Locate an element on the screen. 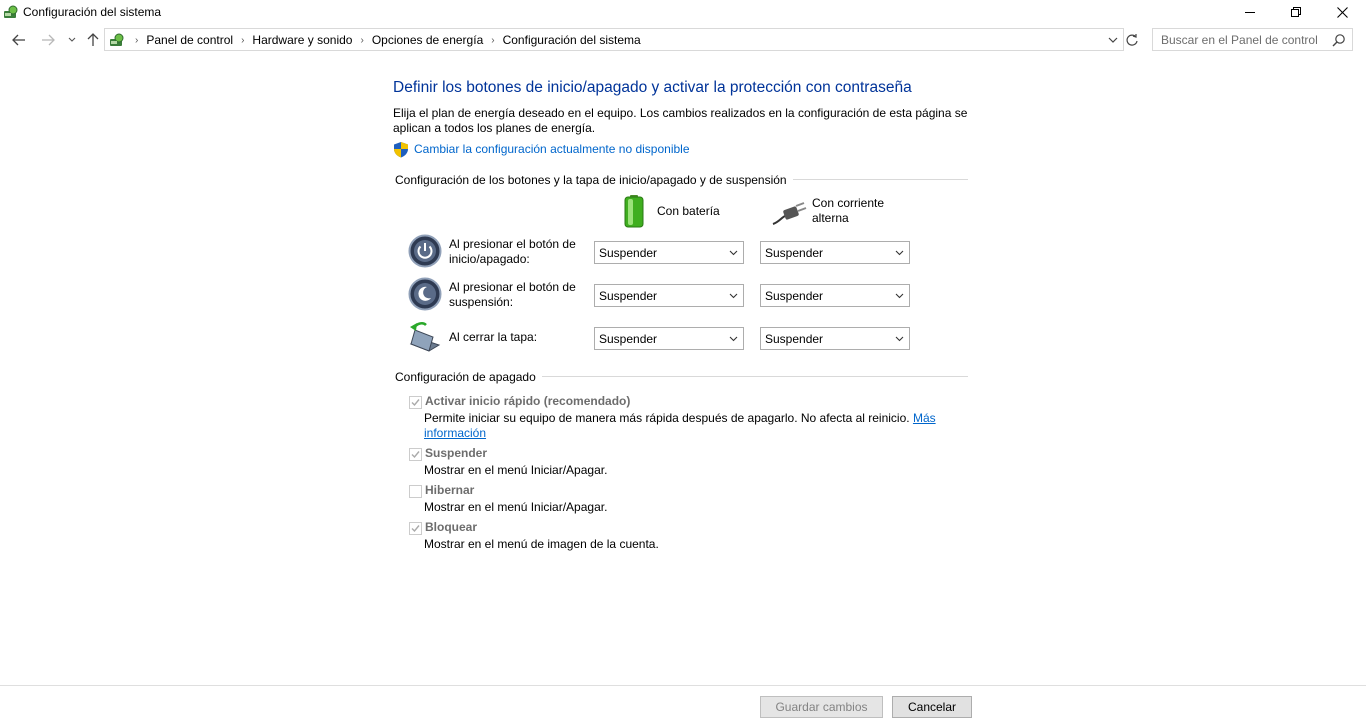 The height and width of the screenshot is (728, 1366). power-button-label: Al presionar el botón de inicio/apagado: is located at coordinates (512, 251).